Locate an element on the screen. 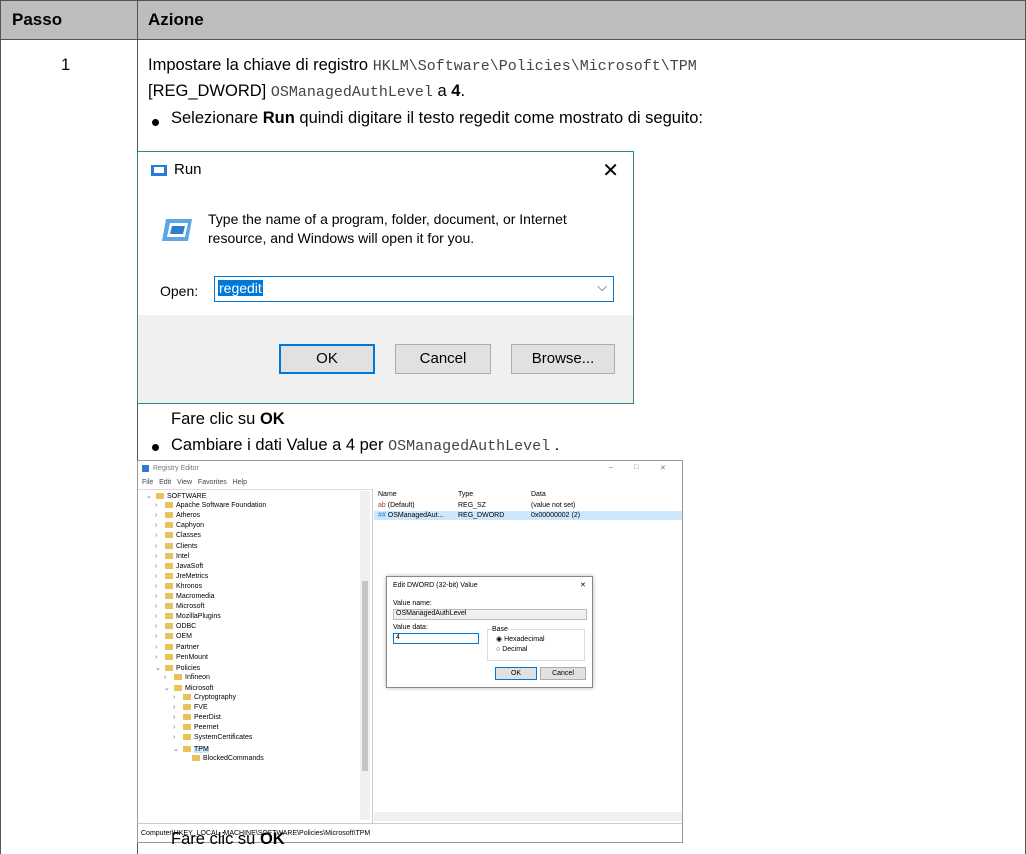  click-ok-instruction-1: Fare clic su OK is located at coordinates (228, 419).